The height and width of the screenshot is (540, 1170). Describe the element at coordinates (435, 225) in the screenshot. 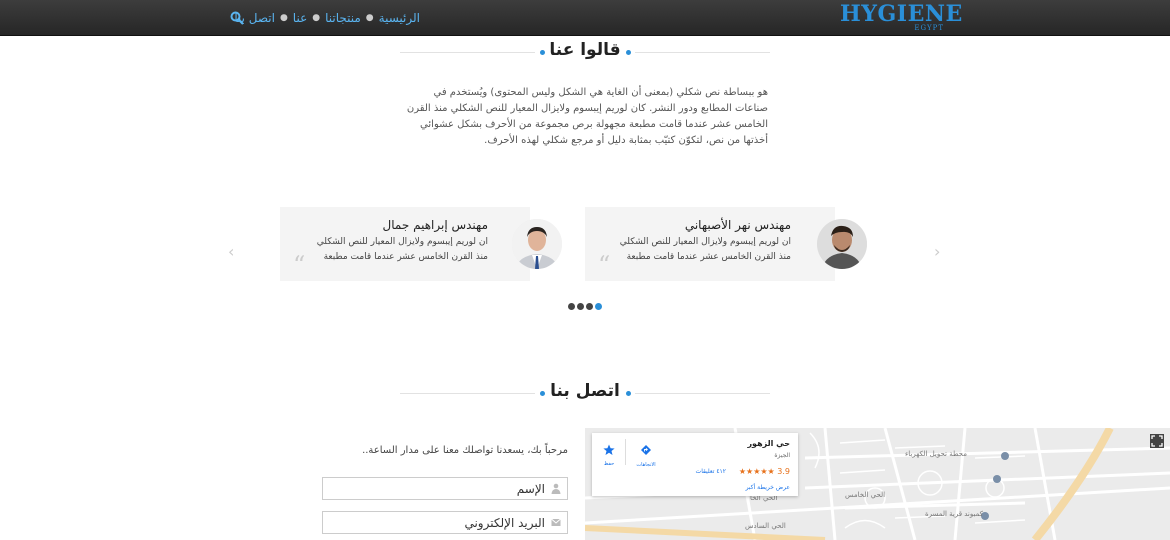

I see `testimonial-name: مهندس إبراهيم جمال` at that location.